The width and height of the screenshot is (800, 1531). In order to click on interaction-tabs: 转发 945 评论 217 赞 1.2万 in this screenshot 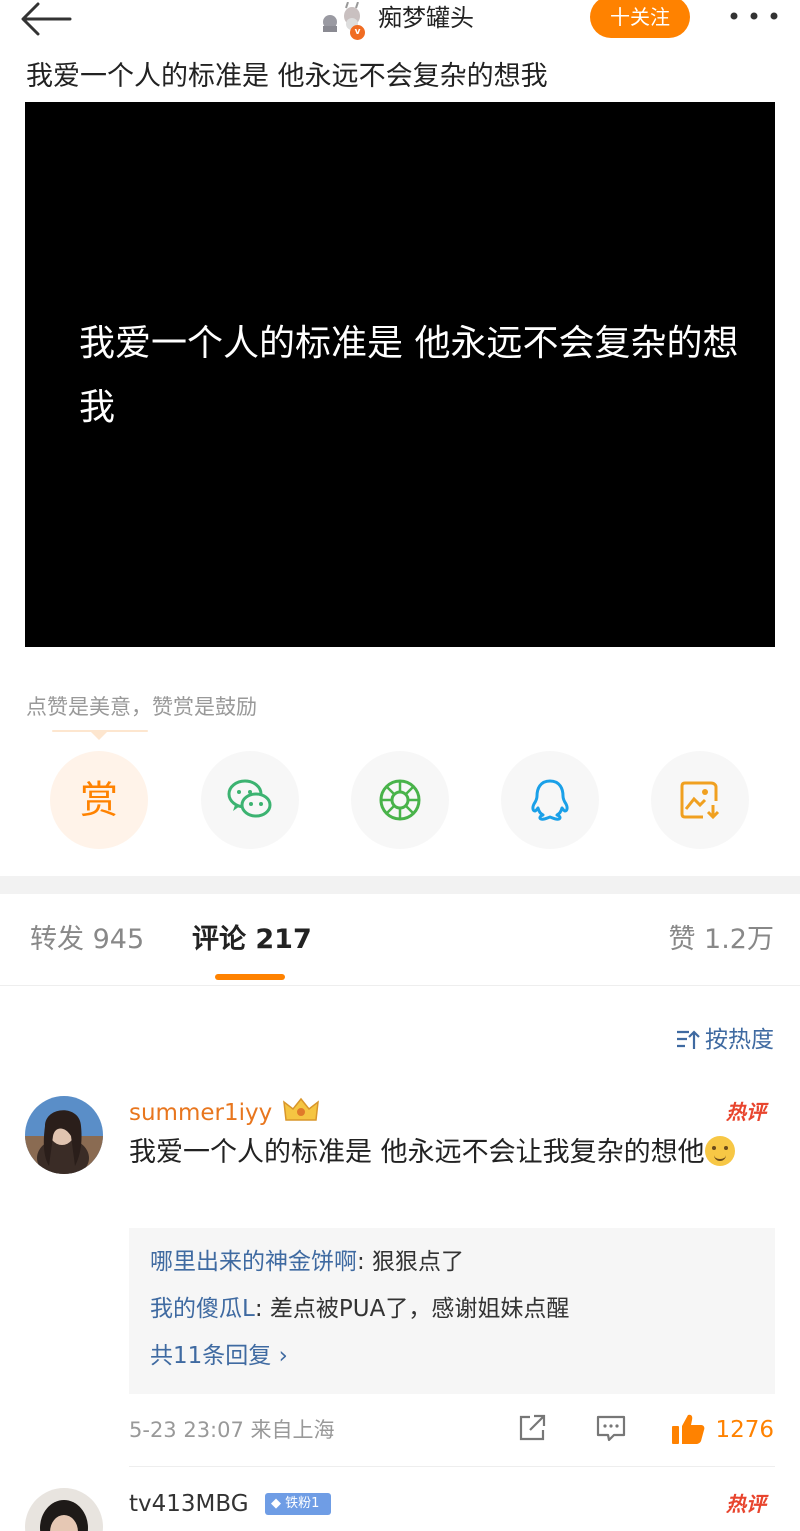, I will do `click(400, 940)`.